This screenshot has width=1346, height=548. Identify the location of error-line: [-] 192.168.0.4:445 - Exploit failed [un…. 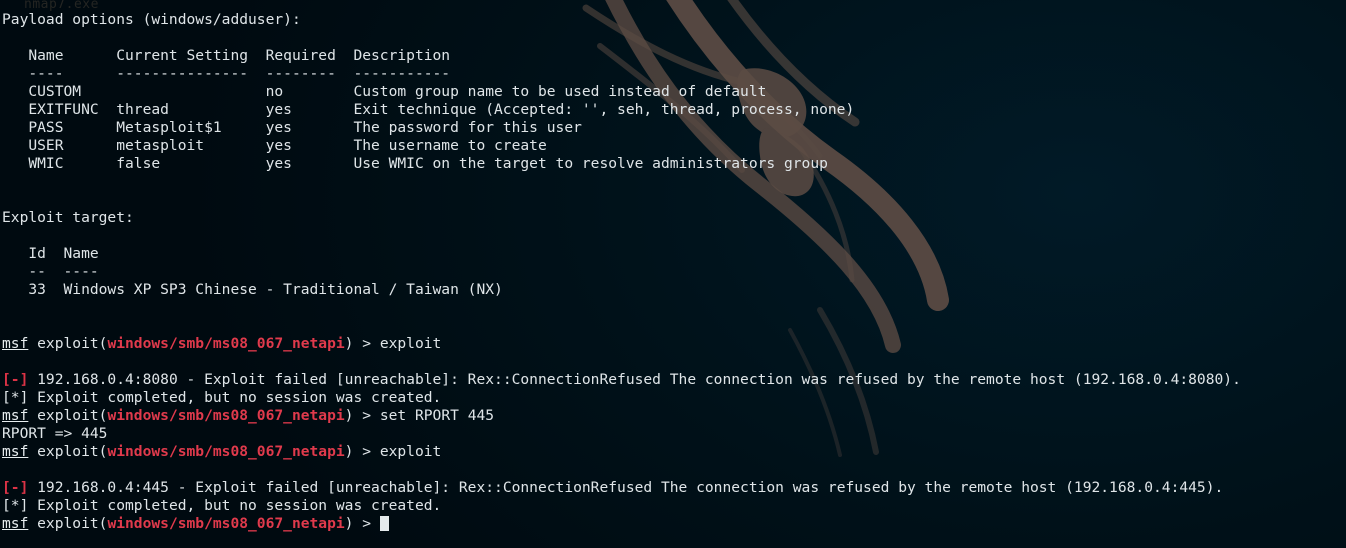
(674, 488).